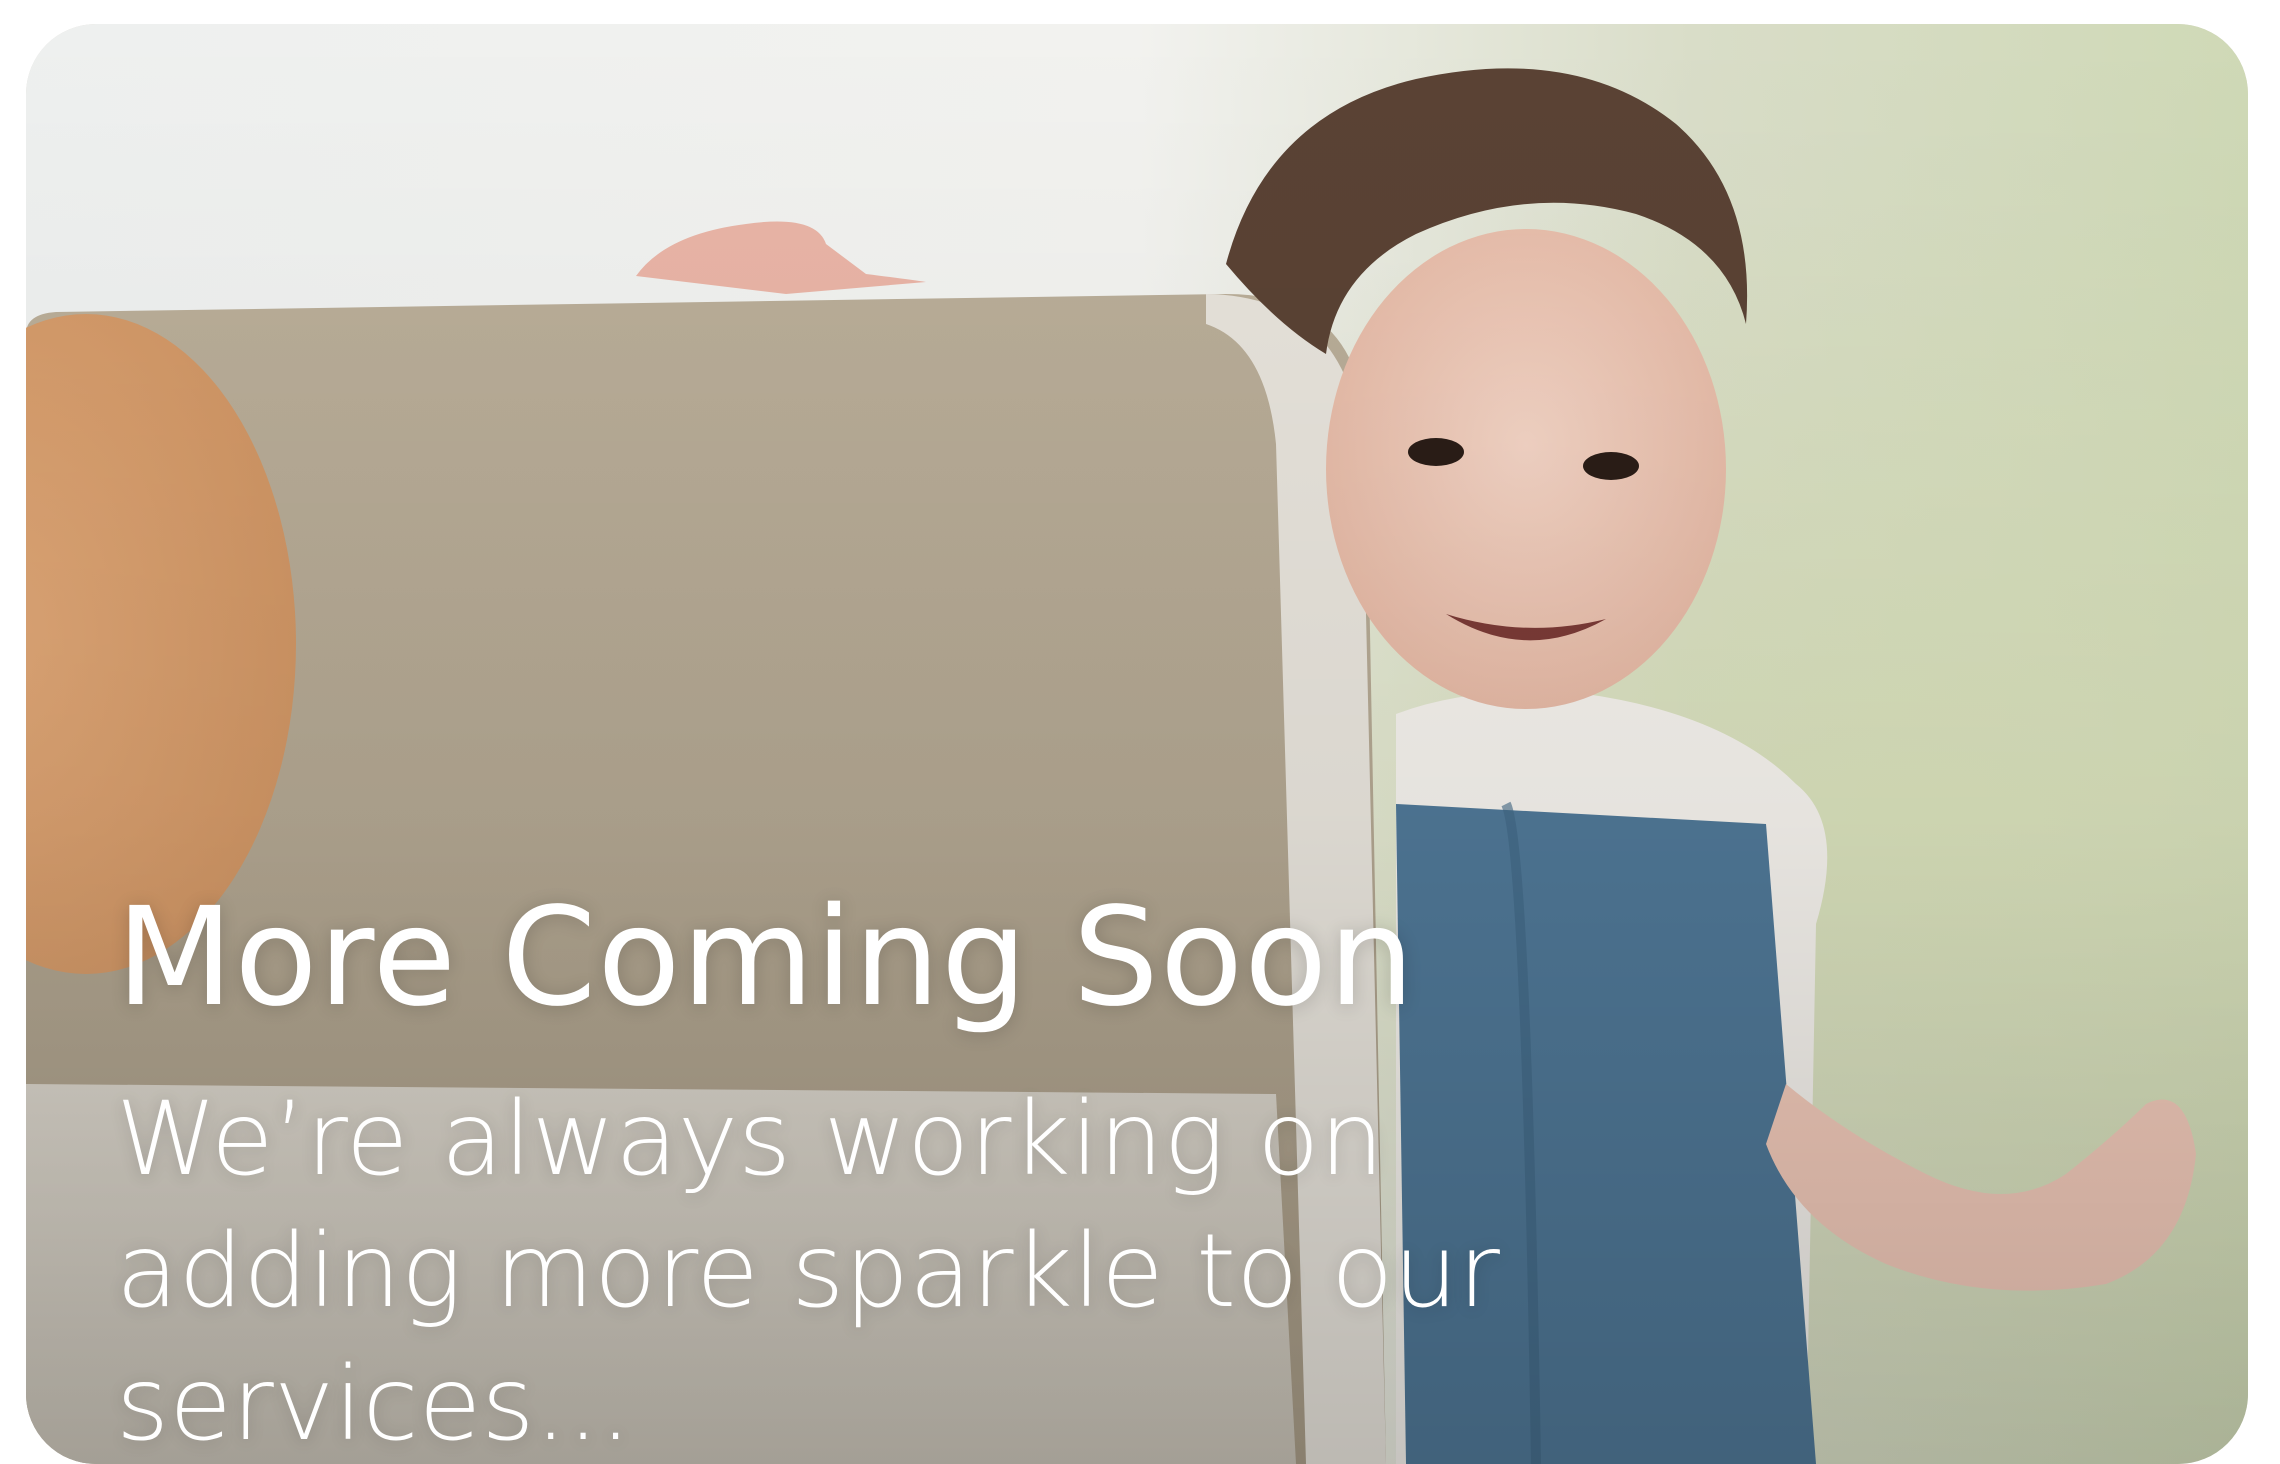 Image resolution: width=2280 pixels, height=1464 pixels. Describe the element at coordinates (766, 958) in the screenshot. I see `card-title: More Coming Soon` at that location.